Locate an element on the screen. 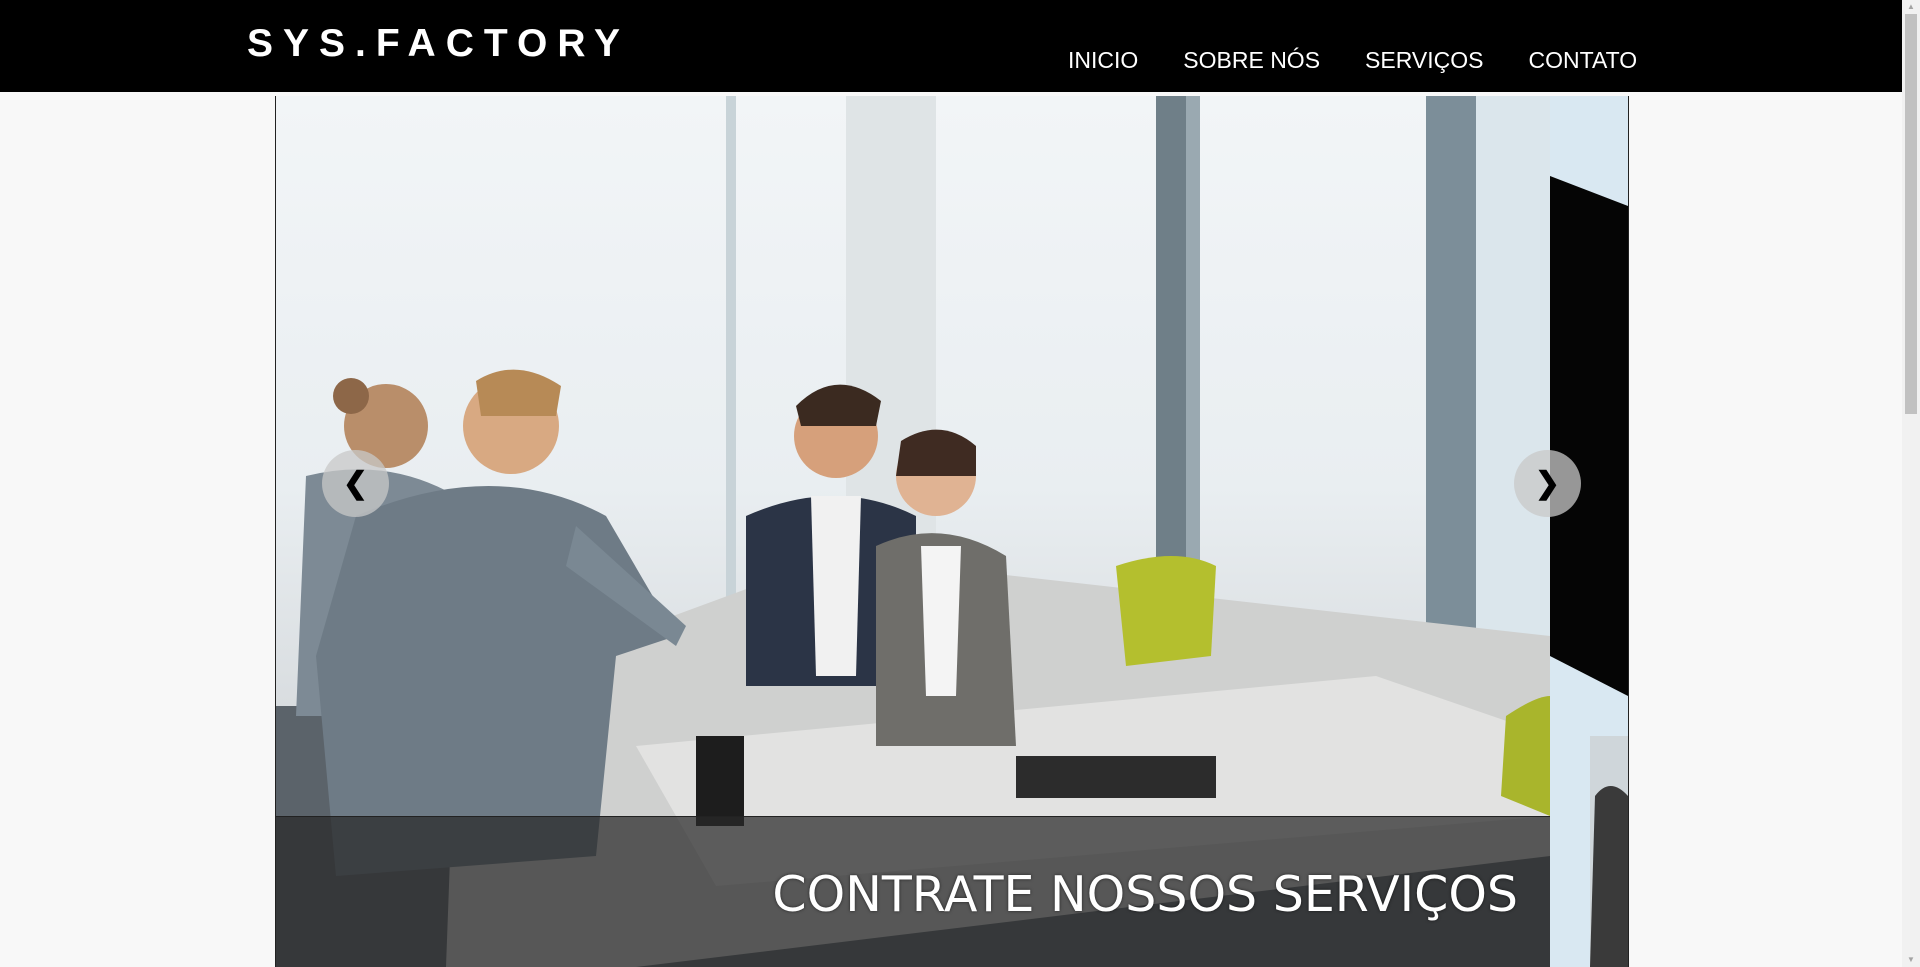  chevron-left-icon: ❮ is located at coordinates (355, 483).